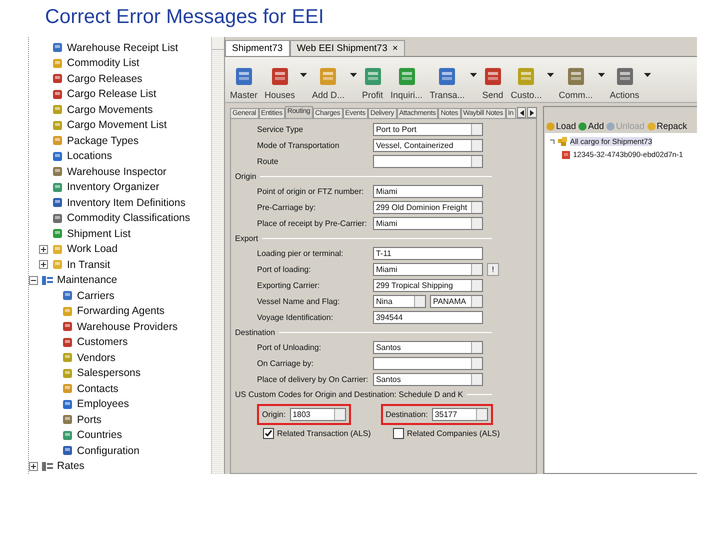 The height and width of the screenshot is (540, 720). I want to click on dropdown-field: 299 Old Dominion Freight, so click(427, 207).